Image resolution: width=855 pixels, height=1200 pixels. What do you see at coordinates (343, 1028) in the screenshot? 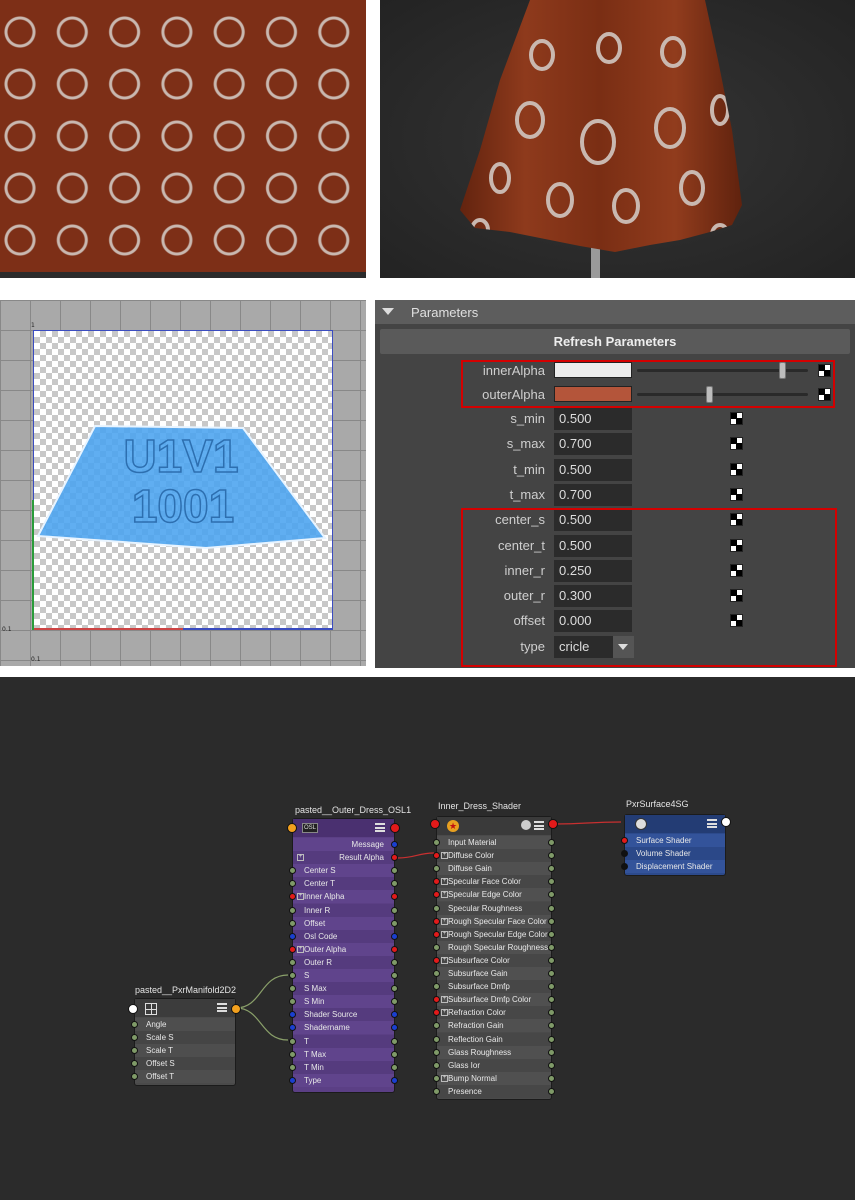
I see `osl-port-row: Shadername` at bounding box center [343, 1028].